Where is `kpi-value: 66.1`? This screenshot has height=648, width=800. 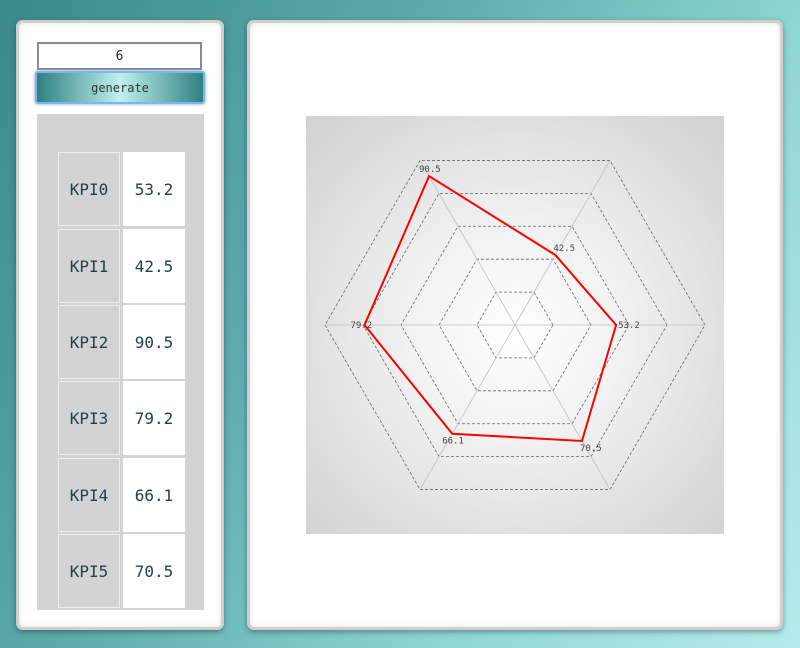 kpi-value: 66.1 is located at coordinates (154, 495).